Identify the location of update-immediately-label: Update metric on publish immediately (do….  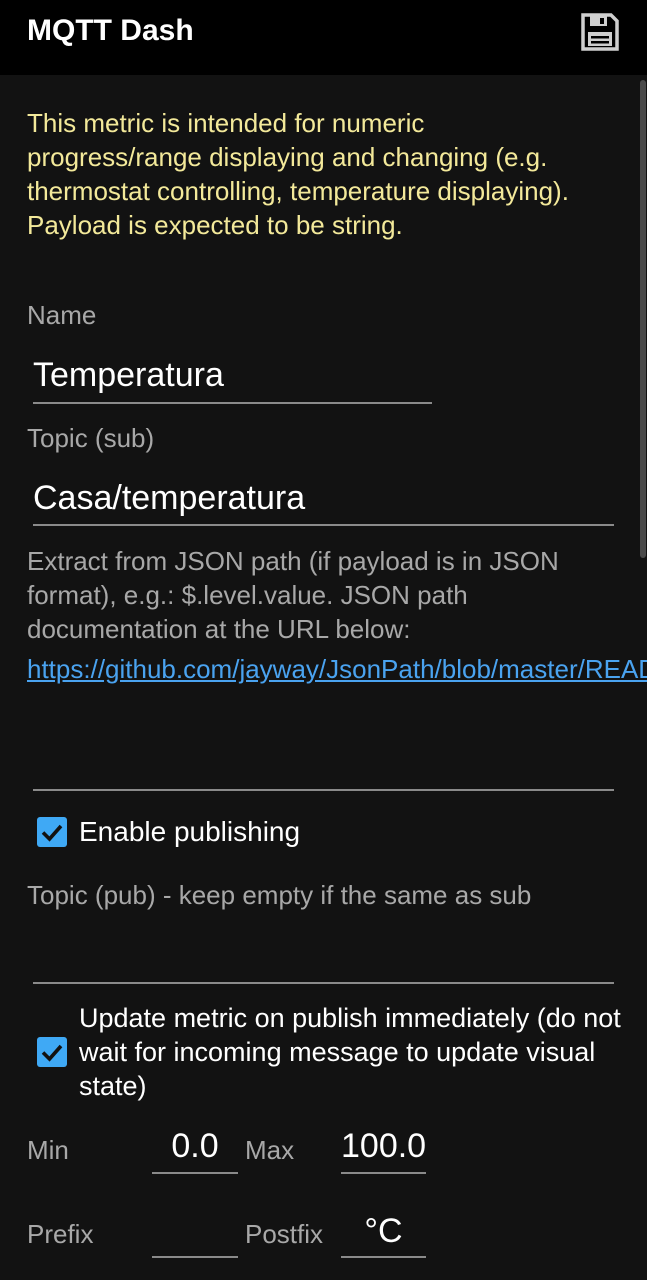
(351, 1052).